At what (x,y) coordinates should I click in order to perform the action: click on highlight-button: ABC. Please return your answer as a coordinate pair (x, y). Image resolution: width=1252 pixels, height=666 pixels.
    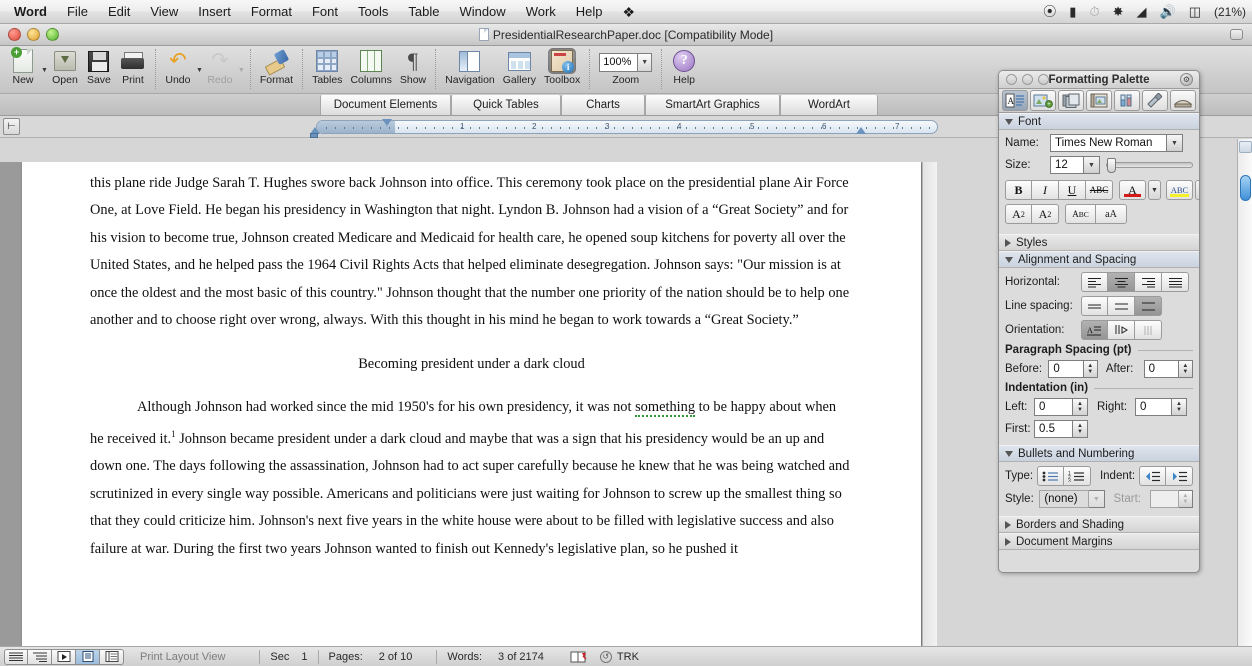
    Looking at the image, I should click on (1179, 190).